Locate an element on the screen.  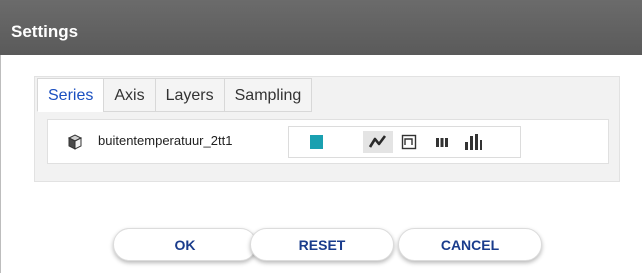
reset-button: RESET is located at coordinates (322, 244).